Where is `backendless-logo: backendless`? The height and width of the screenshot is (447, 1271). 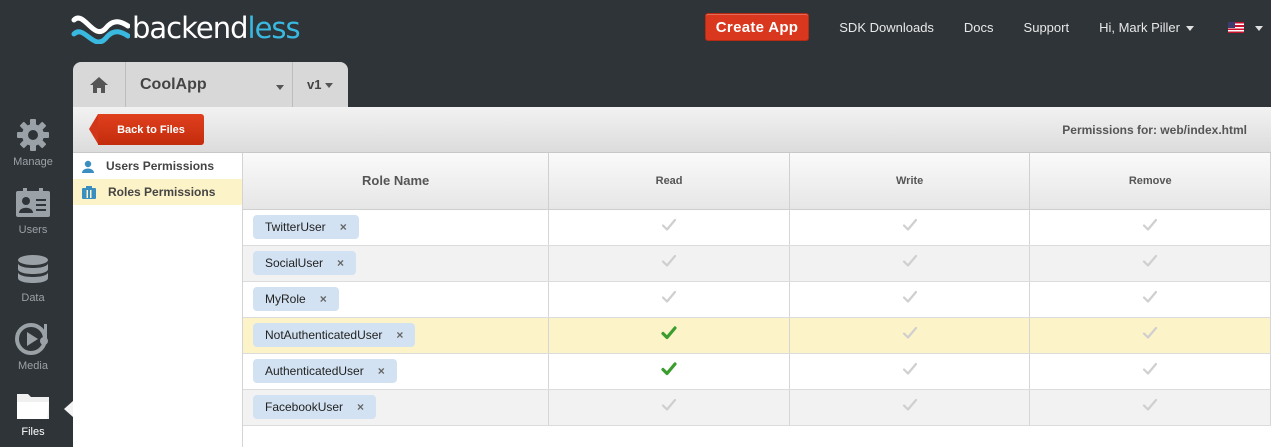 backendless-logo: backendless is located at coordinates (185, 28).